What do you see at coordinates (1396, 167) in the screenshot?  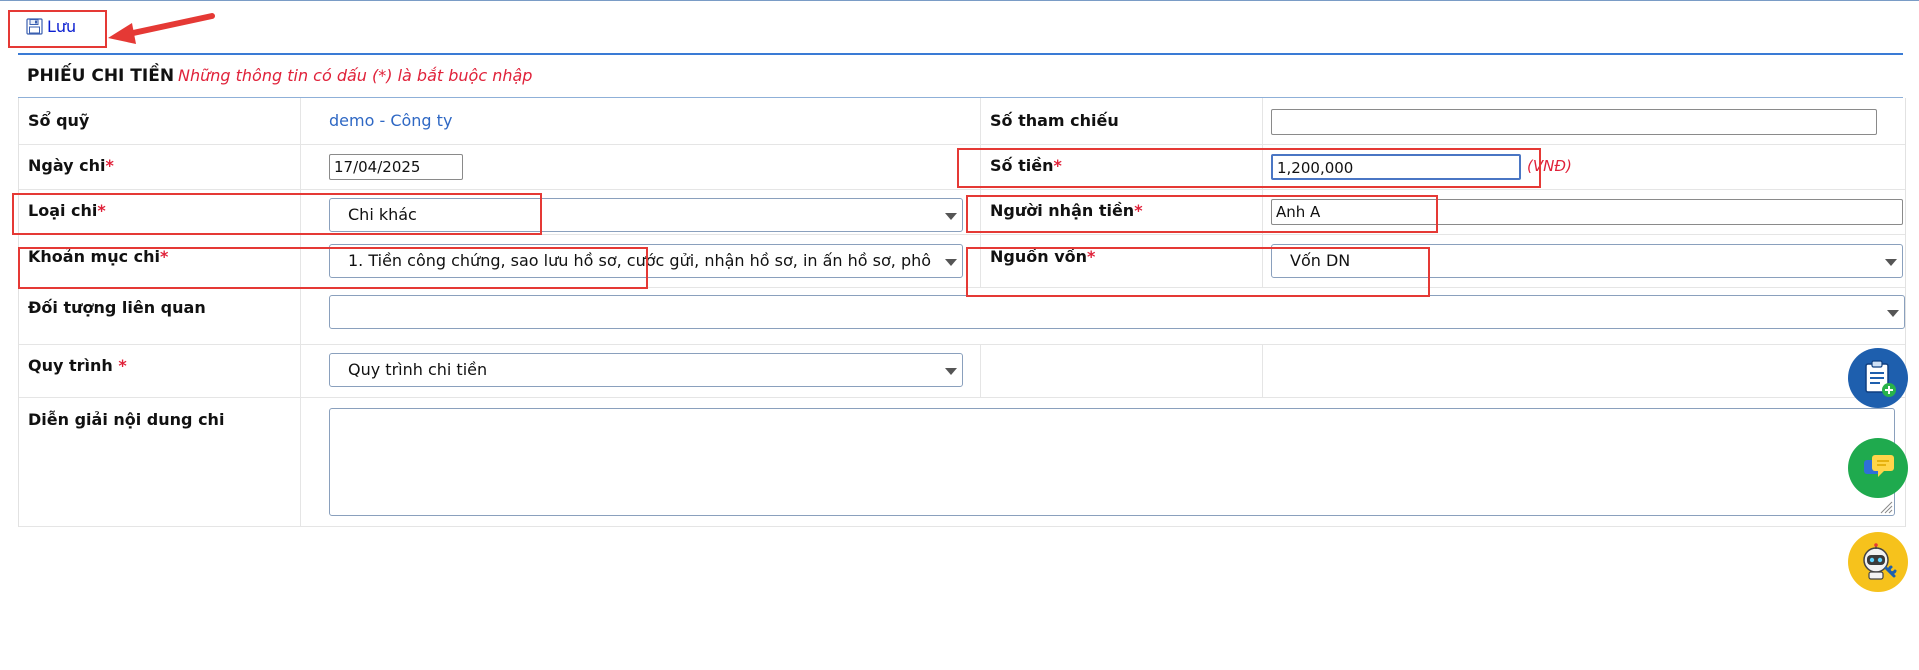 I see `so-tien-input: 1,200,000` at bounding box center [1396, 167].